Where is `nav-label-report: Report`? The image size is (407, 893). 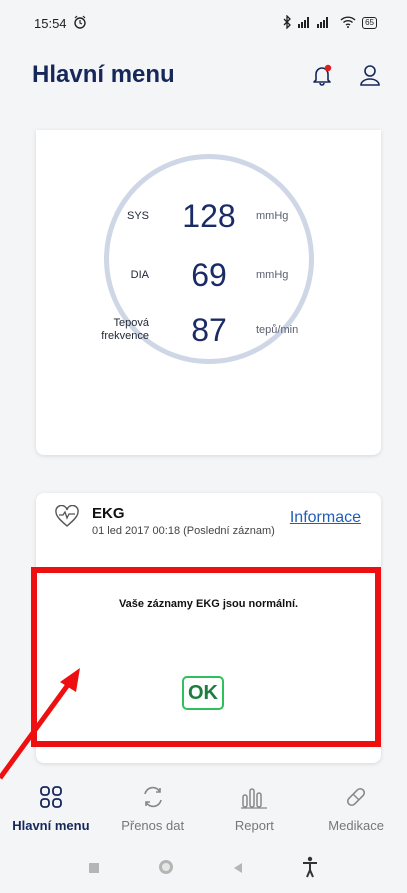
nav-label-report: Report is located at coordinates (254, 825).